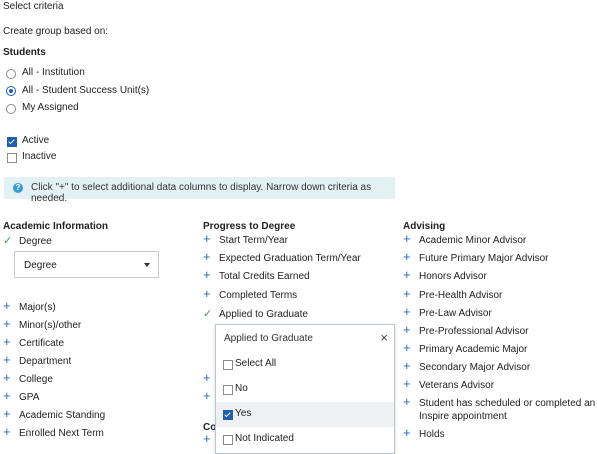 Image resolution: width=597 pixels, height=454 pixels. Describe the element at coordinates (29, 397) in the screenshot. I see `criterion-label: GPA` at that location.